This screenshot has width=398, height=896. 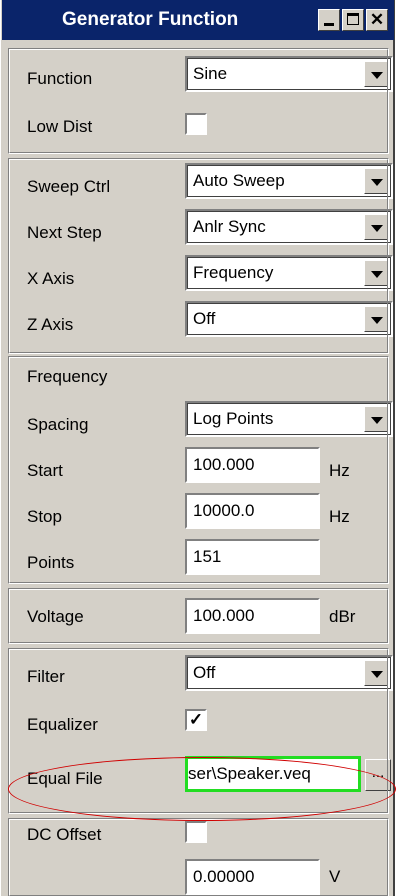 I want to click on dc-offset-input: 0.00000, so click(x=252, y=877).